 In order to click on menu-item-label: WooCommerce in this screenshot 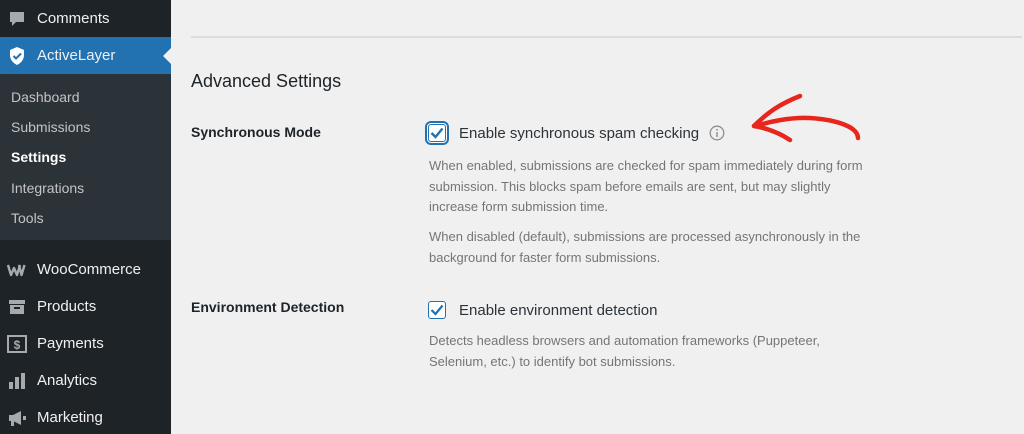, I will do `click(89, 269)`.